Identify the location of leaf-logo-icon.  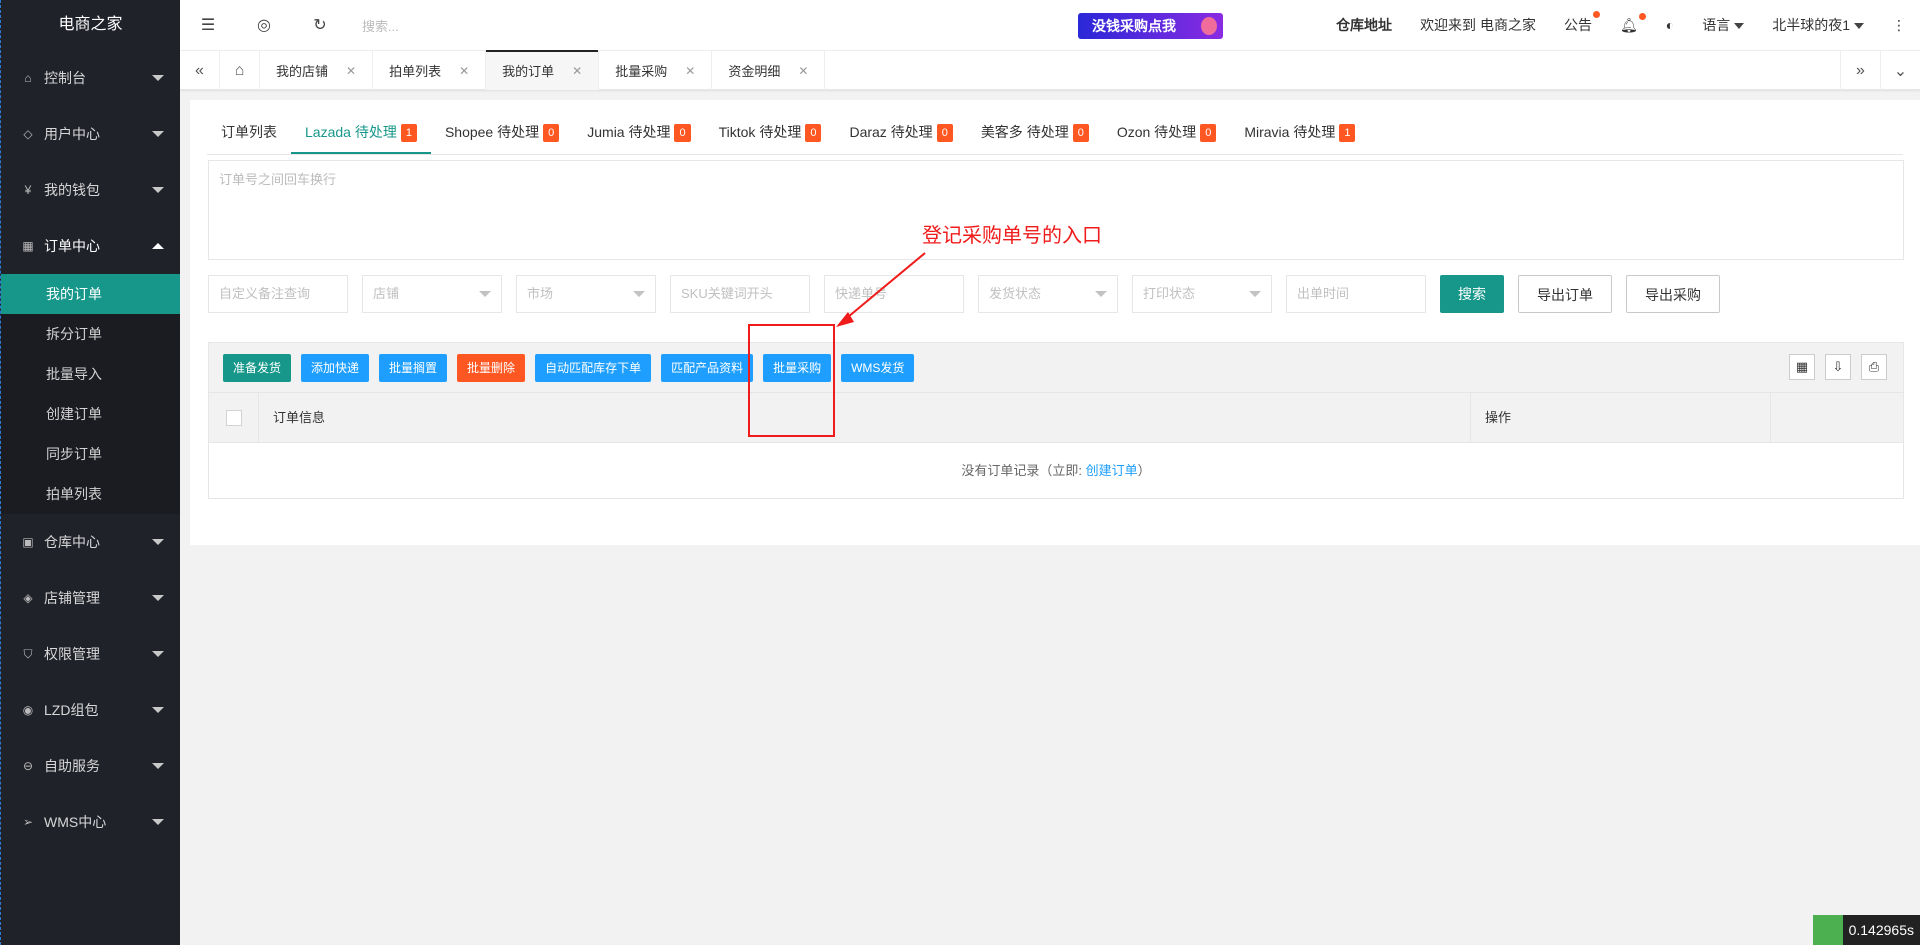
(1827, 930).